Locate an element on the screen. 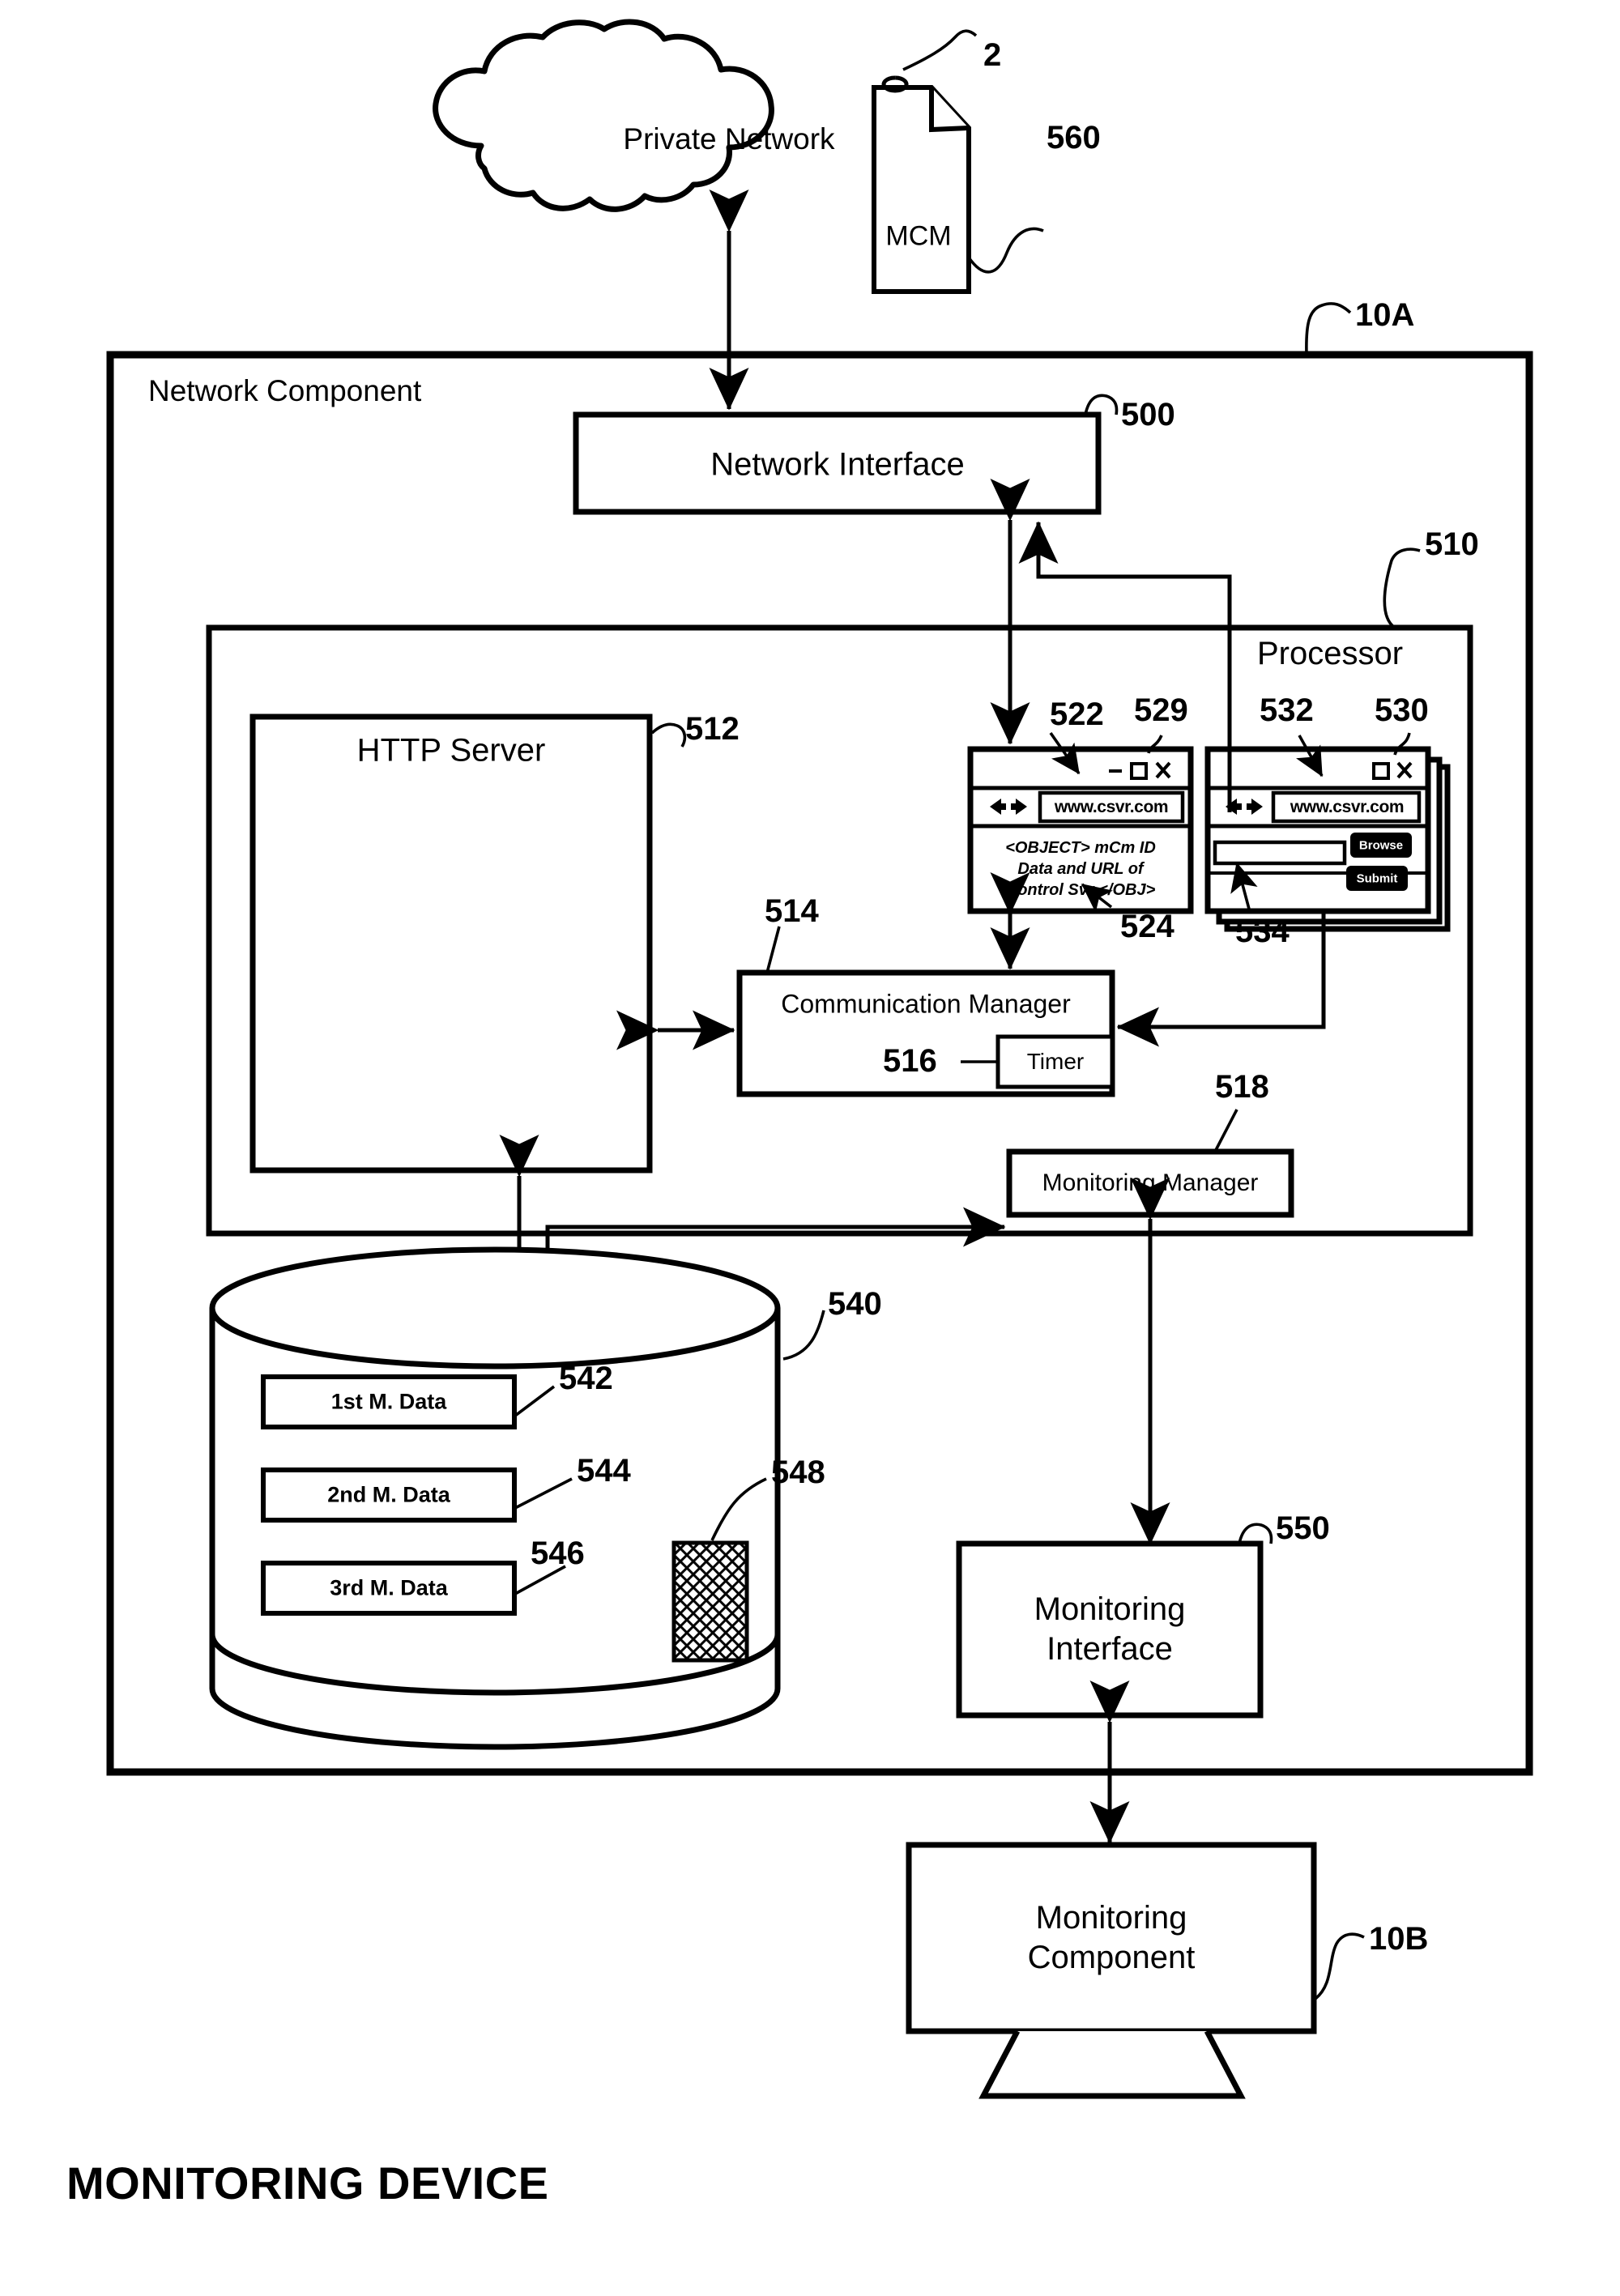 This screenshot has width=1620, height=2296. private-network-label: Private Network is located at coordinates (729, 139).